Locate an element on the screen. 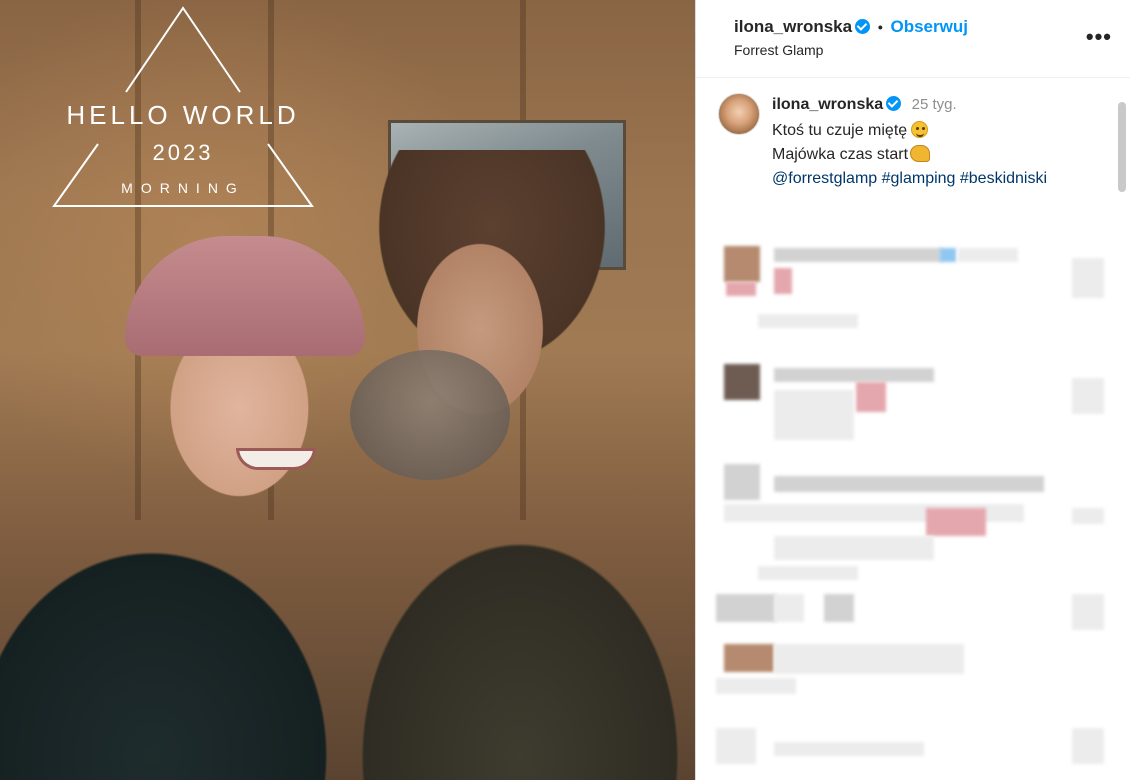  caption-line-1: Ktoś tu czuje miętę is located at coordinates (850, 130).